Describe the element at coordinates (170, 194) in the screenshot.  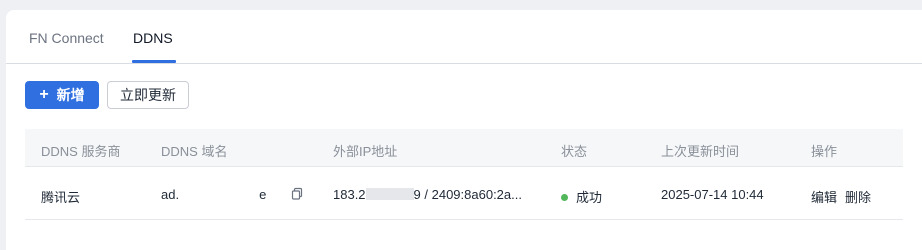
I see `domain-text-start: ad.` at that location.